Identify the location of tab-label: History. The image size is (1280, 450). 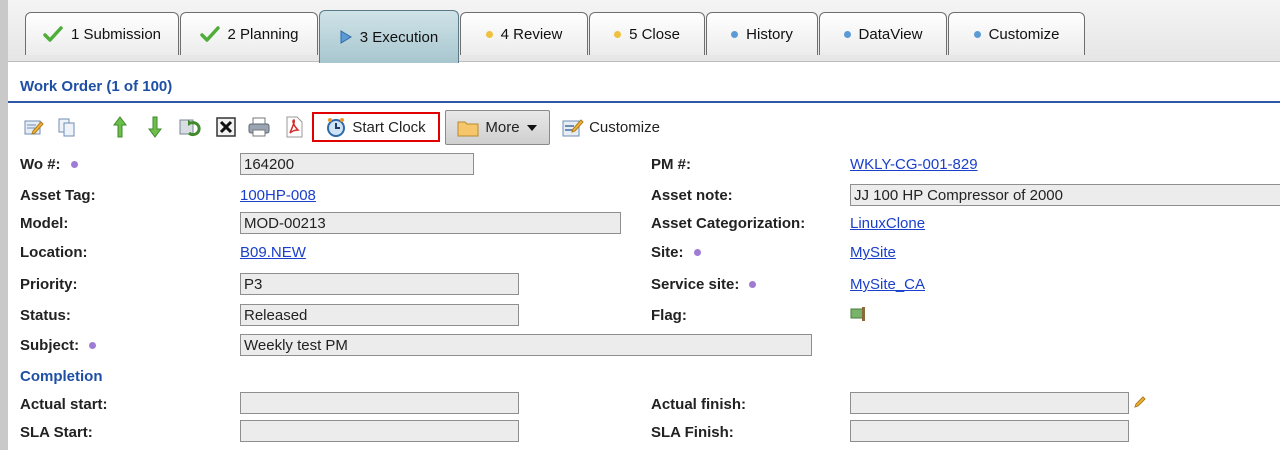
(769, 34).